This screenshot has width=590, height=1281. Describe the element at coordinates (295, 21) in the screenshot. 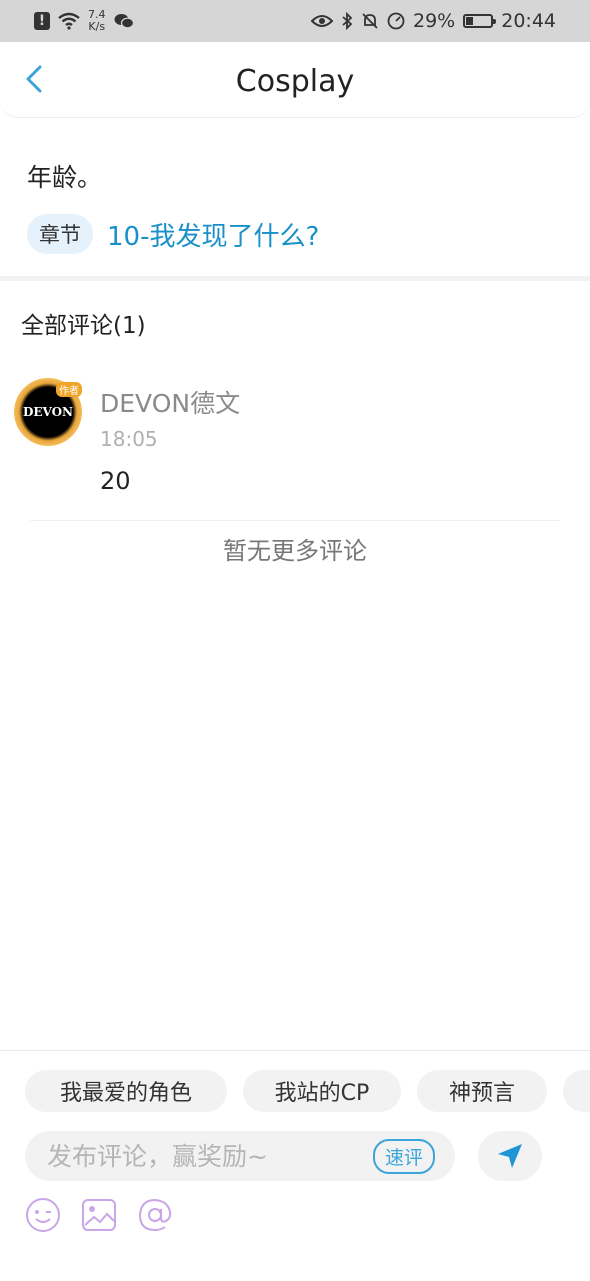

I see `status-bar: ! 7.4 K/s 29% 20:44` at that location.